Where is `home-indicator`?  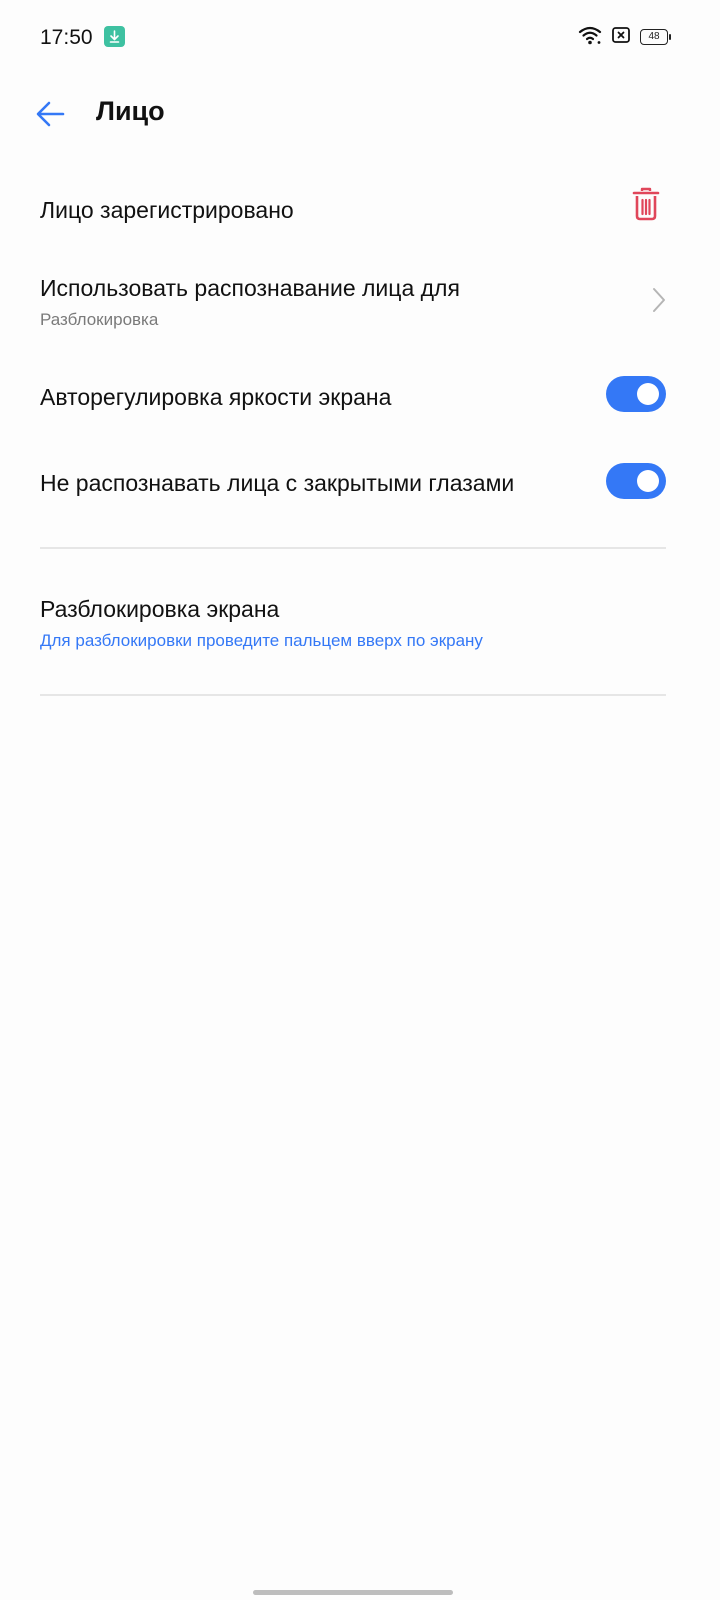 home-indicator is located at coordinates (353, 1592).